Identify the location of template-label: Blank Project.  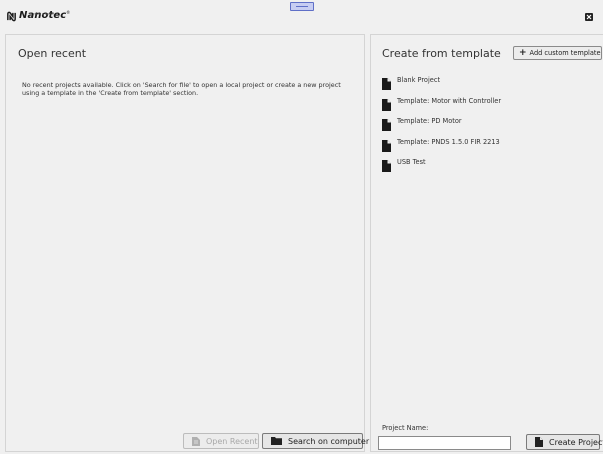
(419, 80).